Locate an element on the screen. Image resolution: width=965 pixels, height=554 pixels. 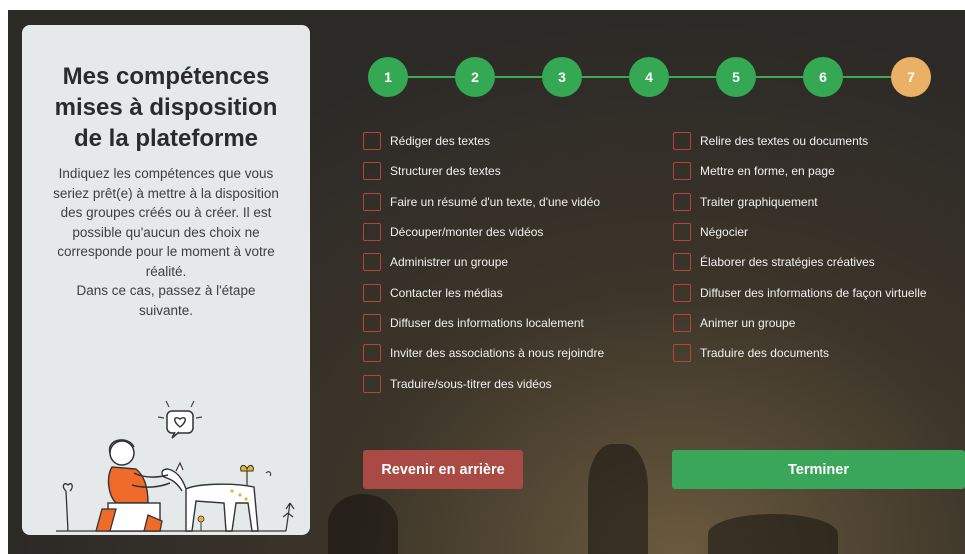
skill-label: Structurer des textes is located at coordinates (445, 171).